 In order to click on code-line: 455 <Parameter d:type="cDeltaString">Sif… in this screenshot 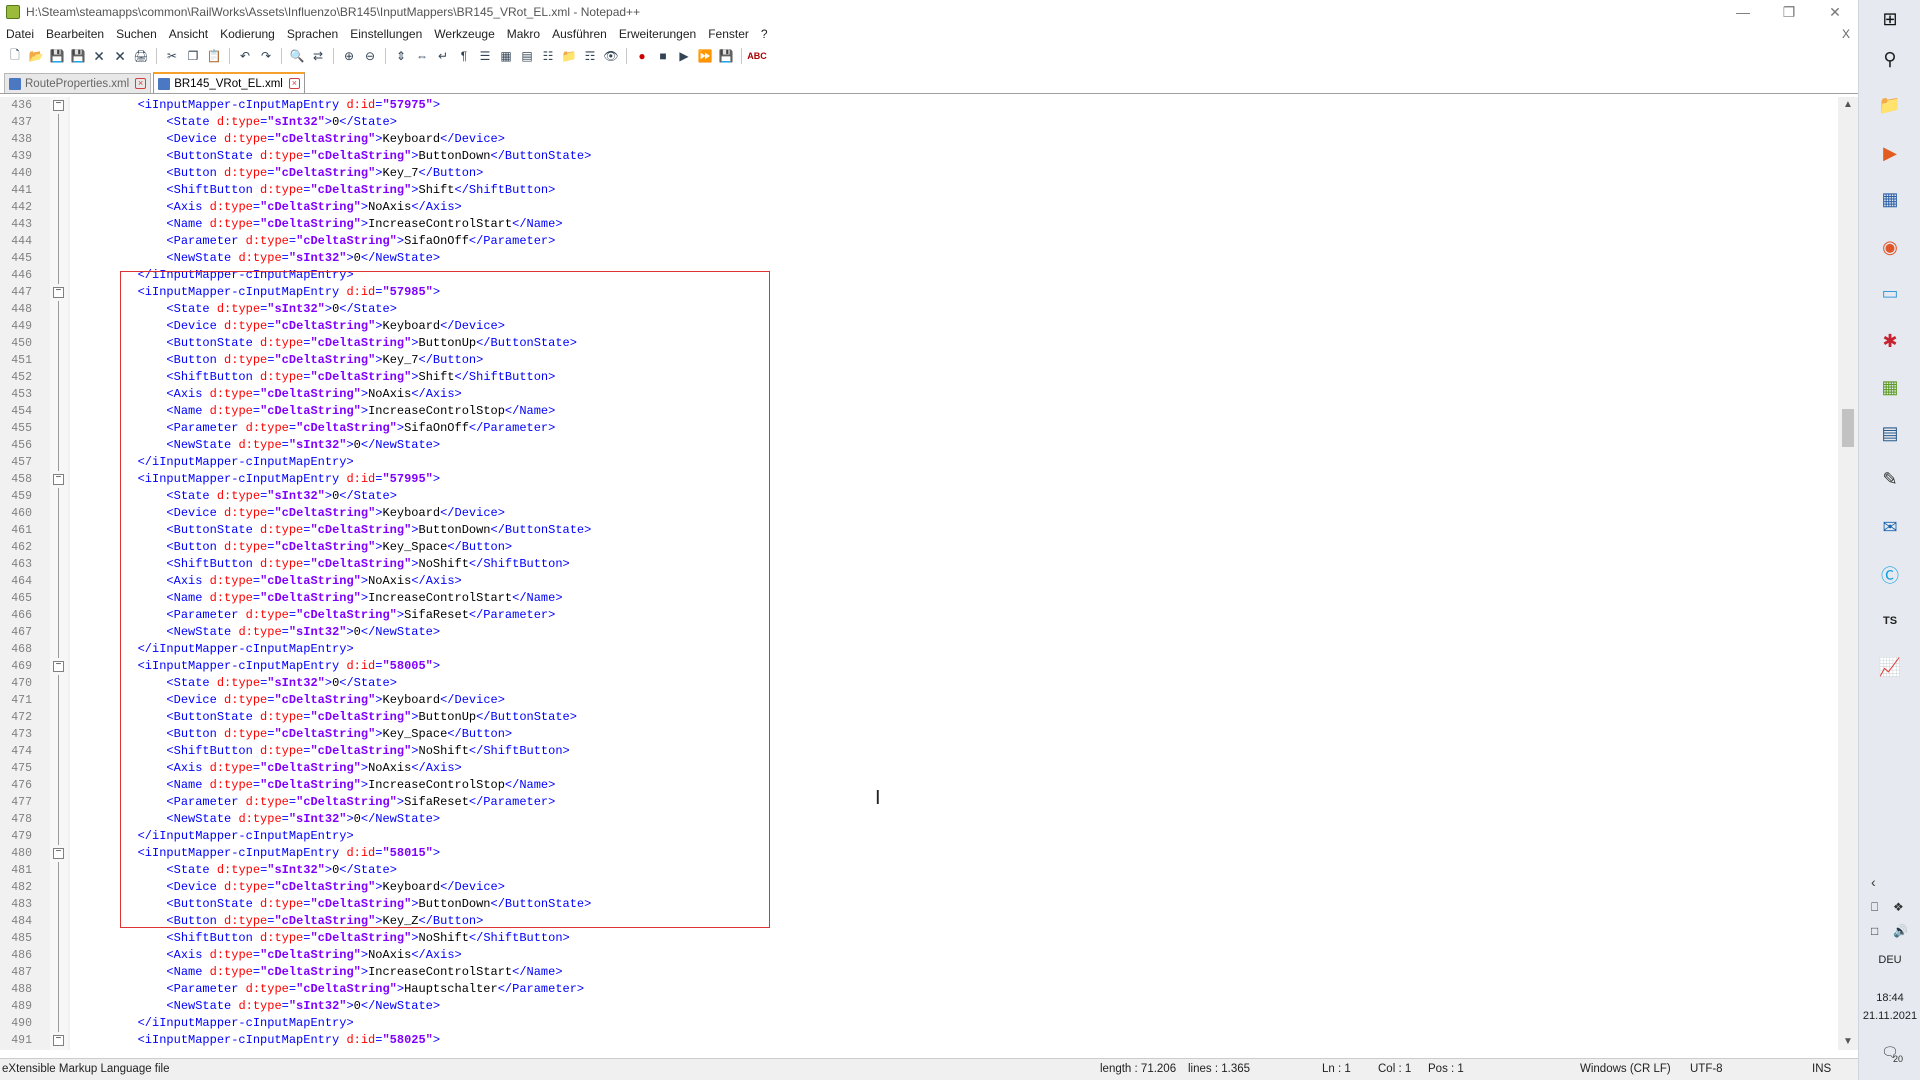, I will do `click(922, 428)`.